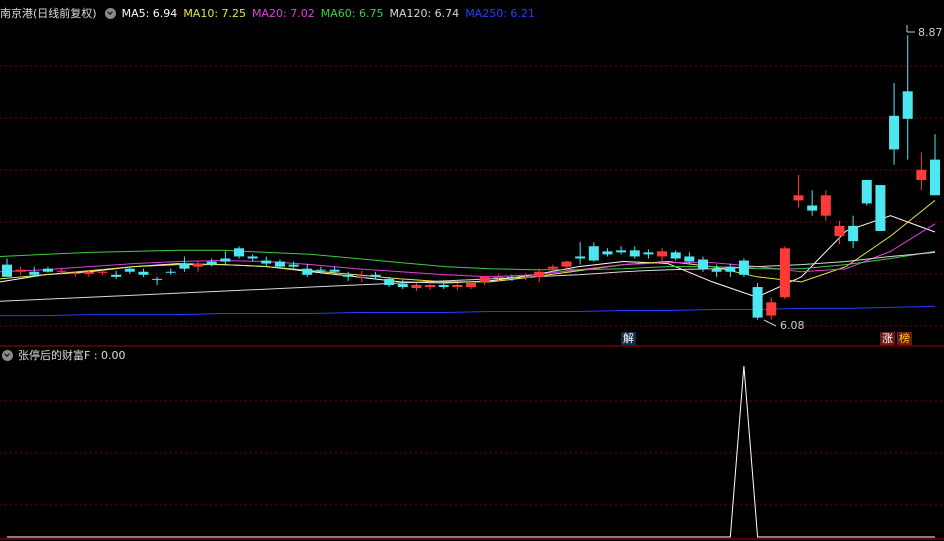 The height and width of the screenshot is (541, 944). Describe the element at coordinates (149, 13) in the screenshot. I see `ma5-label: MA5: 6.94` at that location.